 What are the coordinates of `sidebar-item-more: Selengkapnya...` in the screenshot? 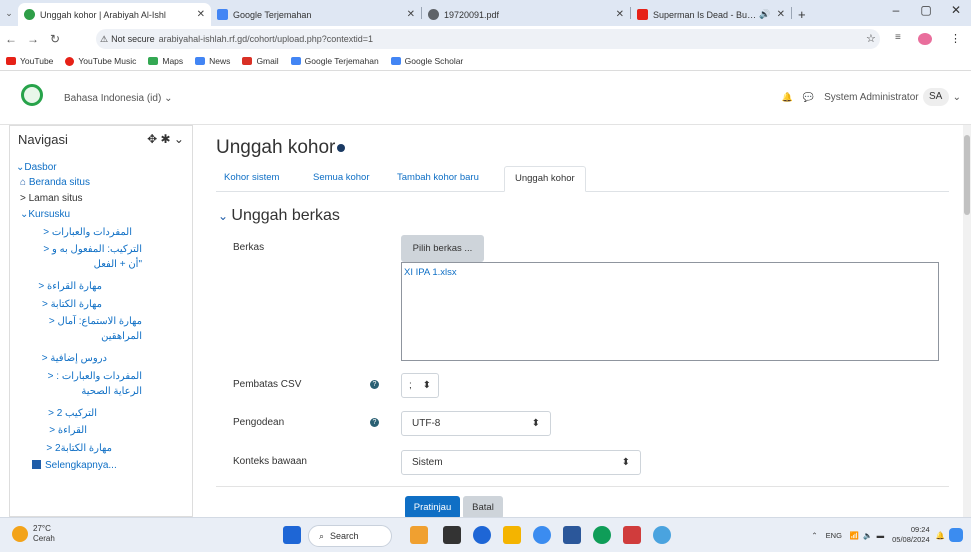 It's located at (74, 465).